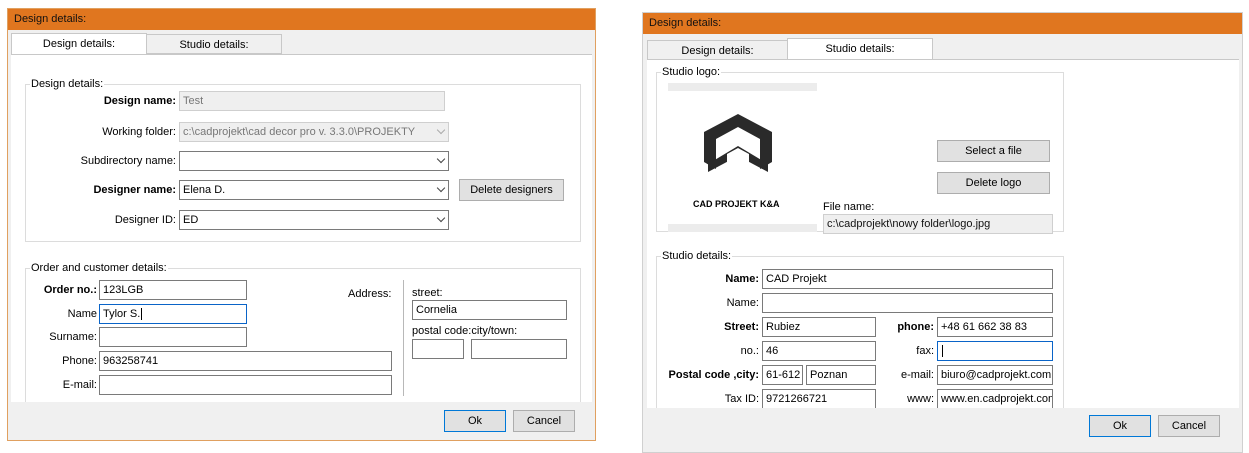  Describe the element at coordinates (173, 314) in the screenshot. I see `name-input: Tylor S.` at that location.